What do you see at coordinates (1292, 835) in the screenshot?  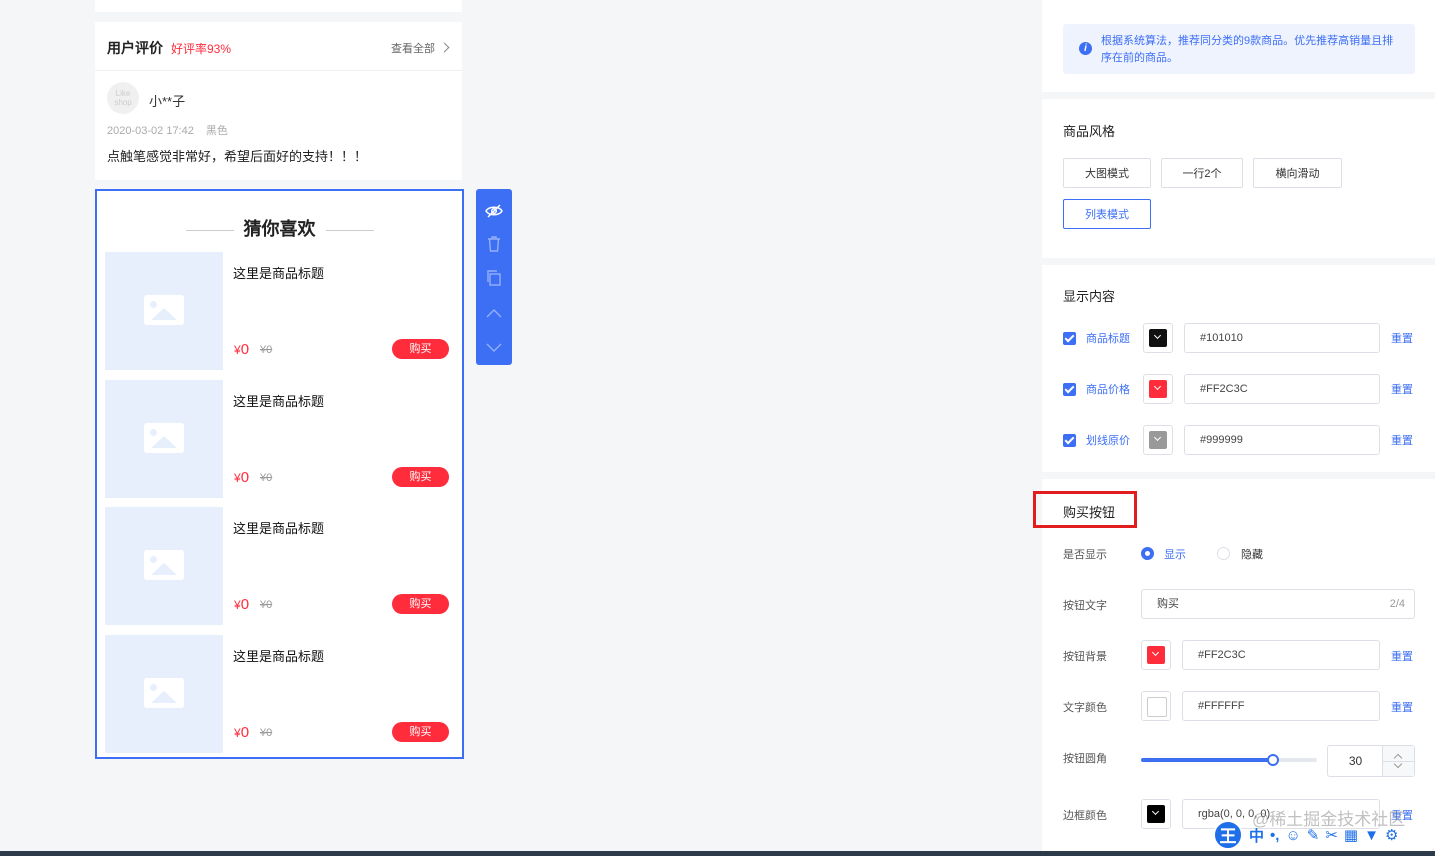 I see `emoji-icon: ☺` at bounding box center [1292, 835].